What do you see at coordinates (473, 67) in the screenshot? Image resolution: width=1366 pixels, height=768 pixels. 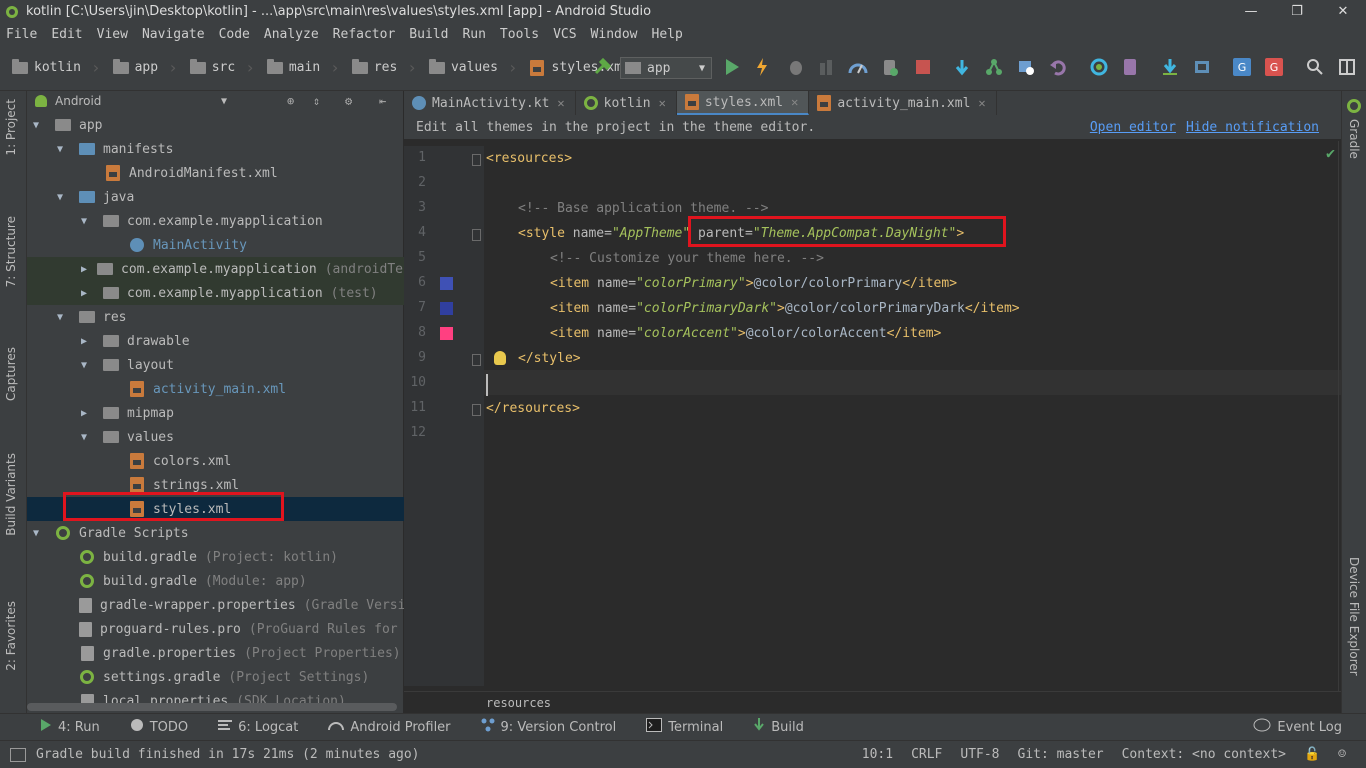 I see `breadcrumb-values: values ›` at bounding box center [473, 67].